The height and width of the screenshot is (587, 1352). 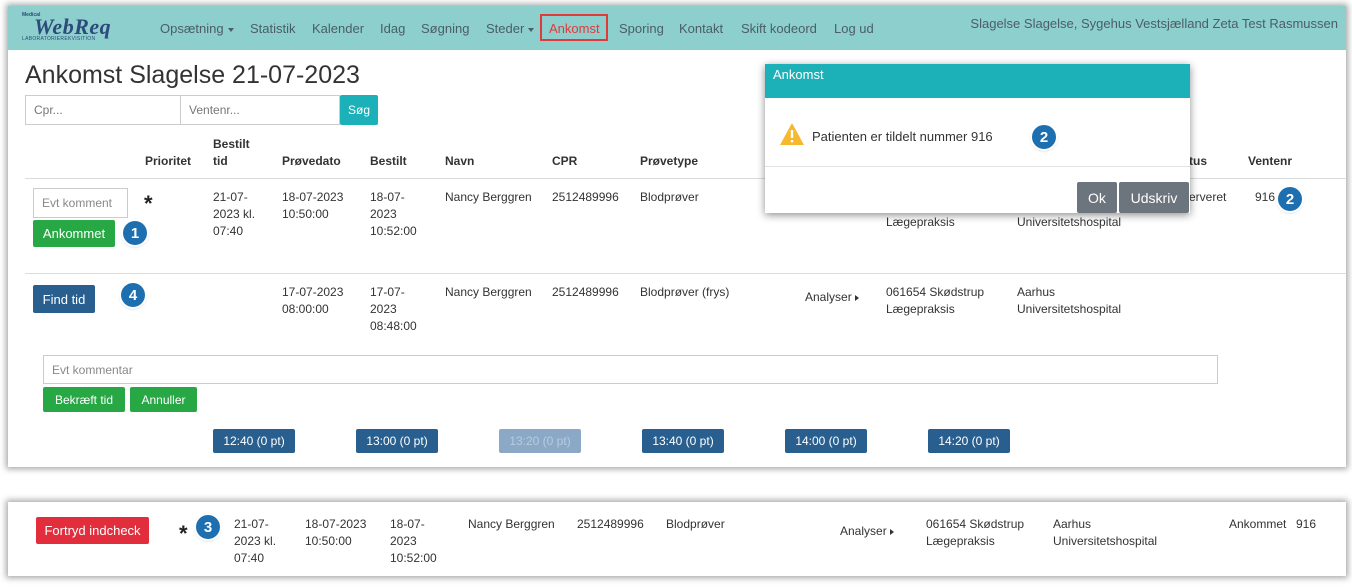 What do you see at coordinates (1265, 197) in the screenshot?
I see `row1-ventenr: 916` at bounding box center [1265, 197].